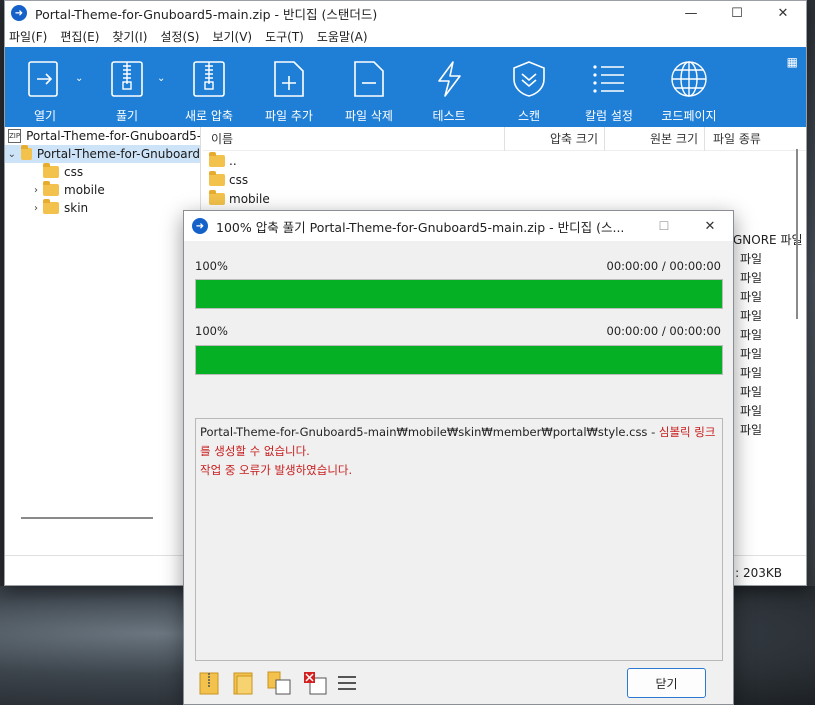 The image size is (815, 705). I want to click on tree-item-mobile: › mobile, so click(102, 190).